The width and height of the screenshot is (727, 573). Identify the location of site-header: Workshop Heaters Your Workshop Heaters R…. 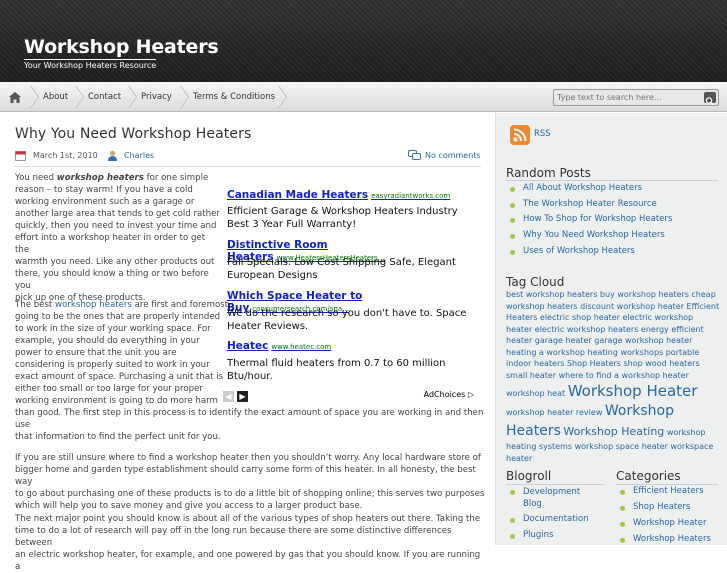
(363, 41).